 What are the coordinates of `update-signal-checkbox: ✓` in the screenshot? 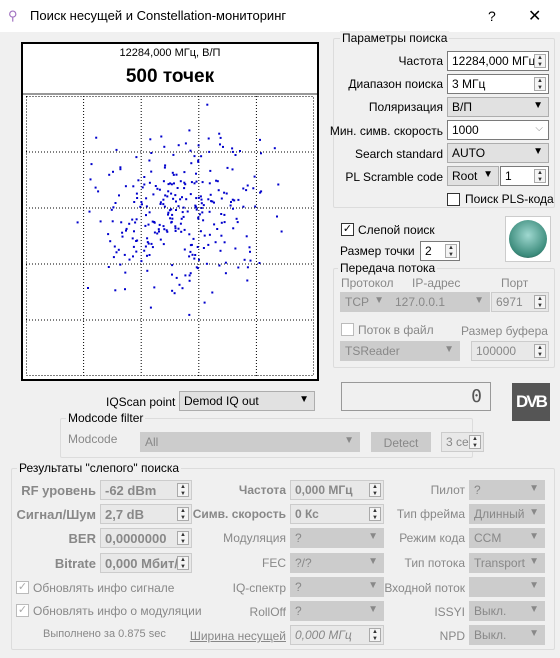 It's located at (22, 587).